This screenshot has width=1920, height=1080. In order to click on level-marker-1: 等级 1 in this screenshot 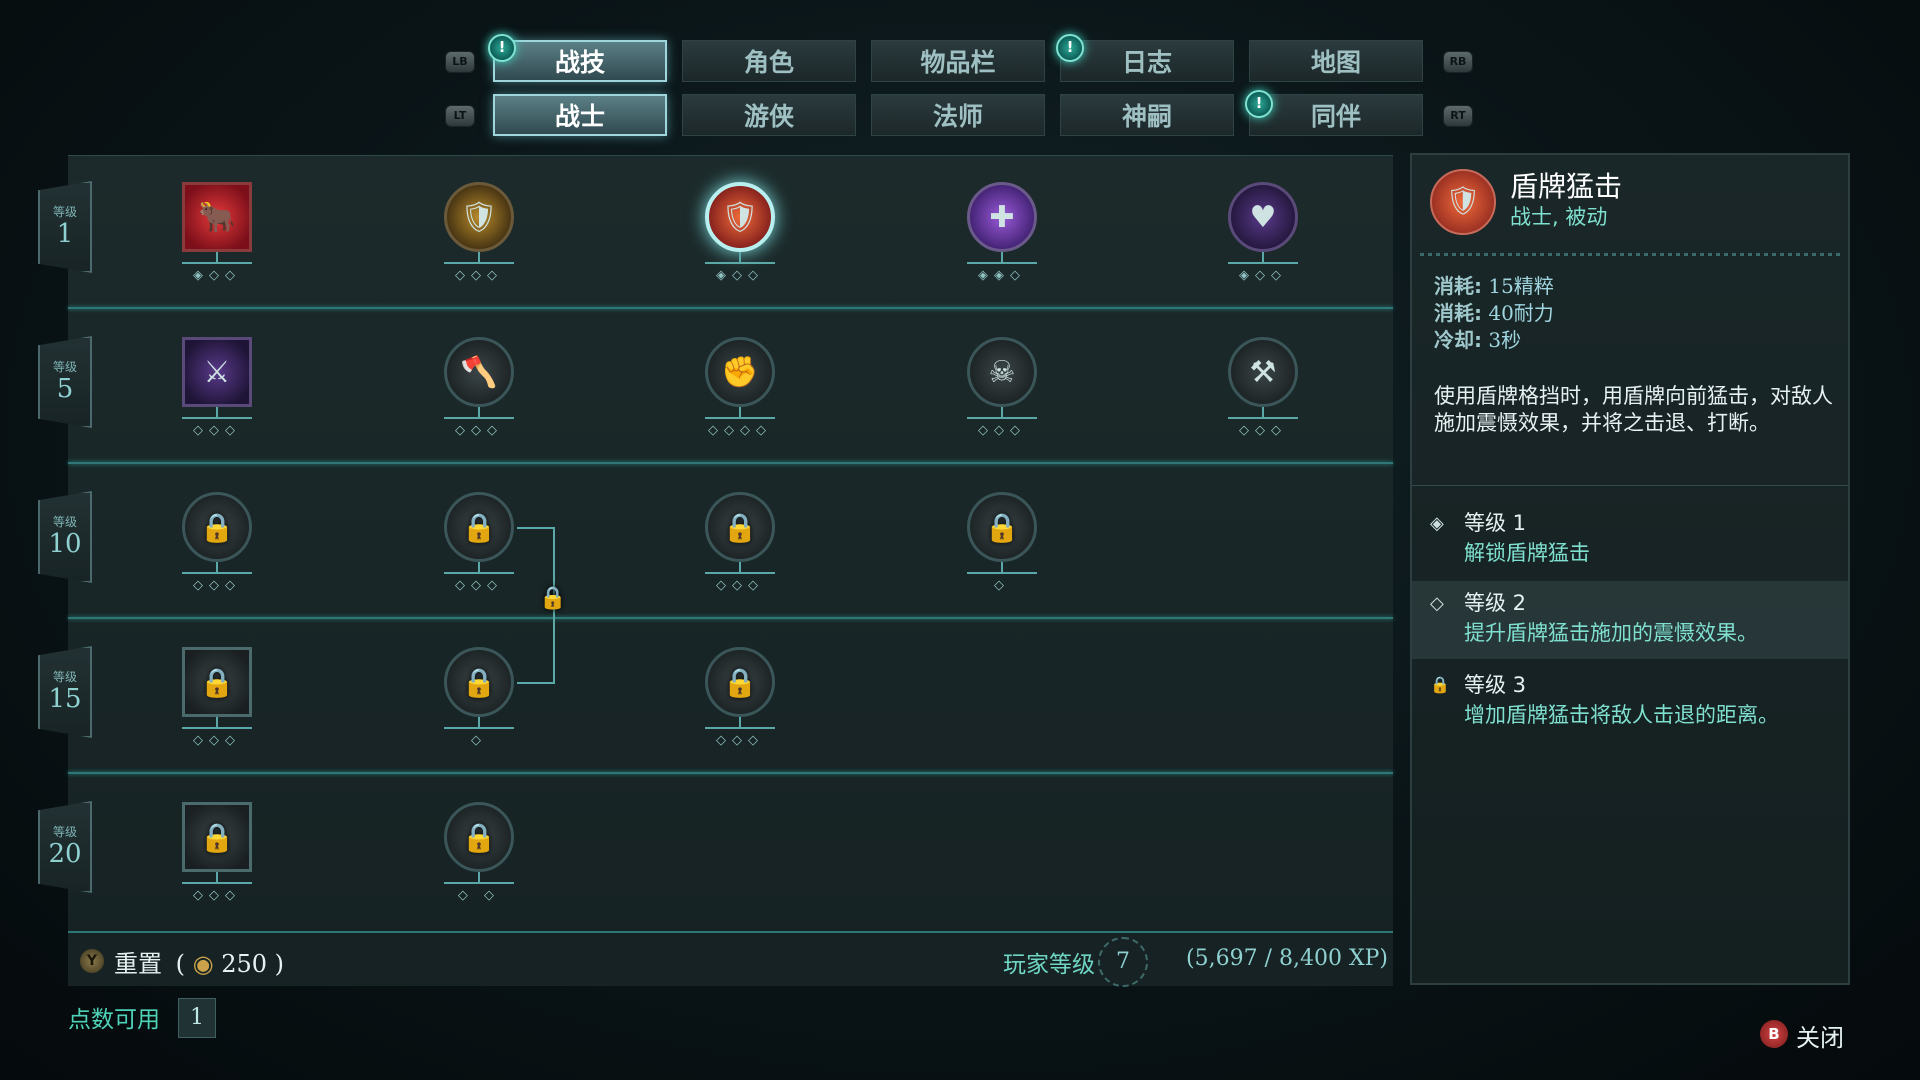, I will do `click(65, 227)`.